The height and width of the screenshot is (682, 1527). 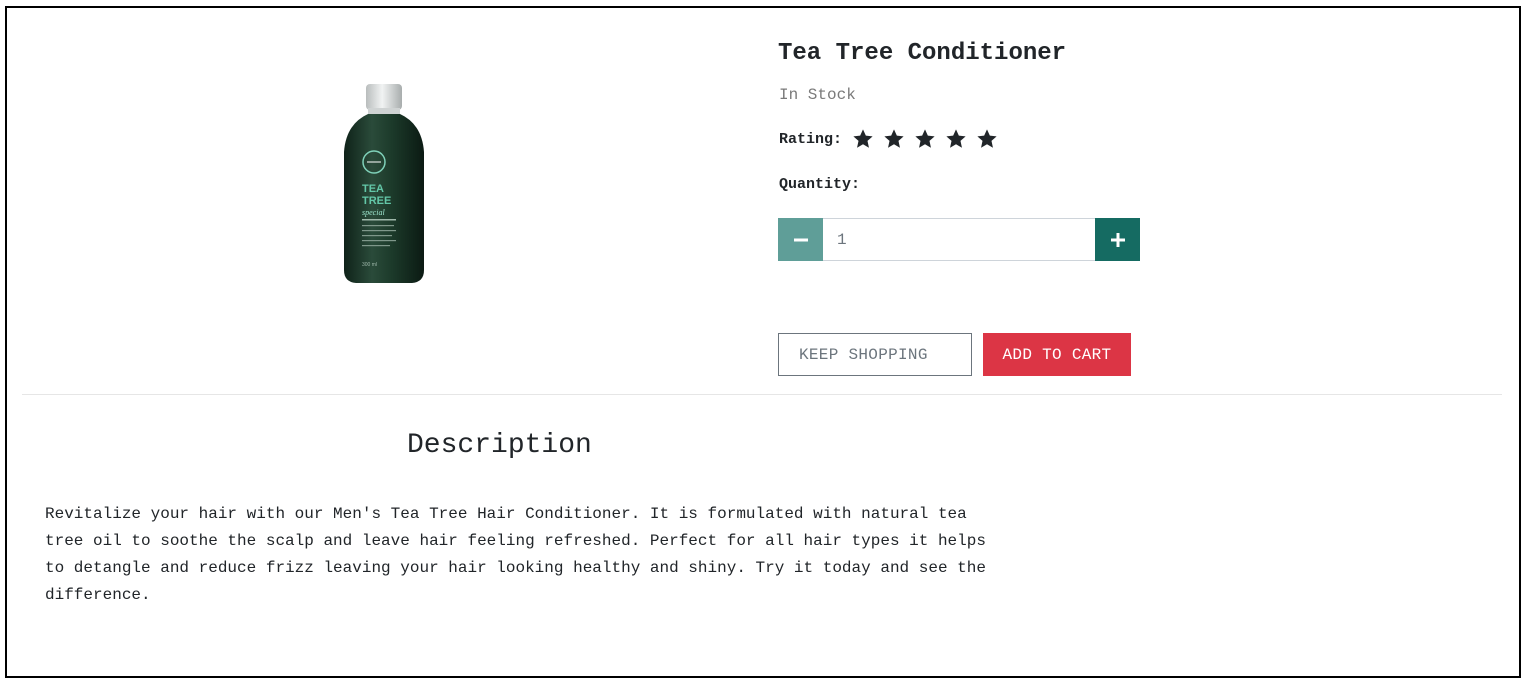 I want to click on rating-row: Rating:, so click(x=893, y=139).